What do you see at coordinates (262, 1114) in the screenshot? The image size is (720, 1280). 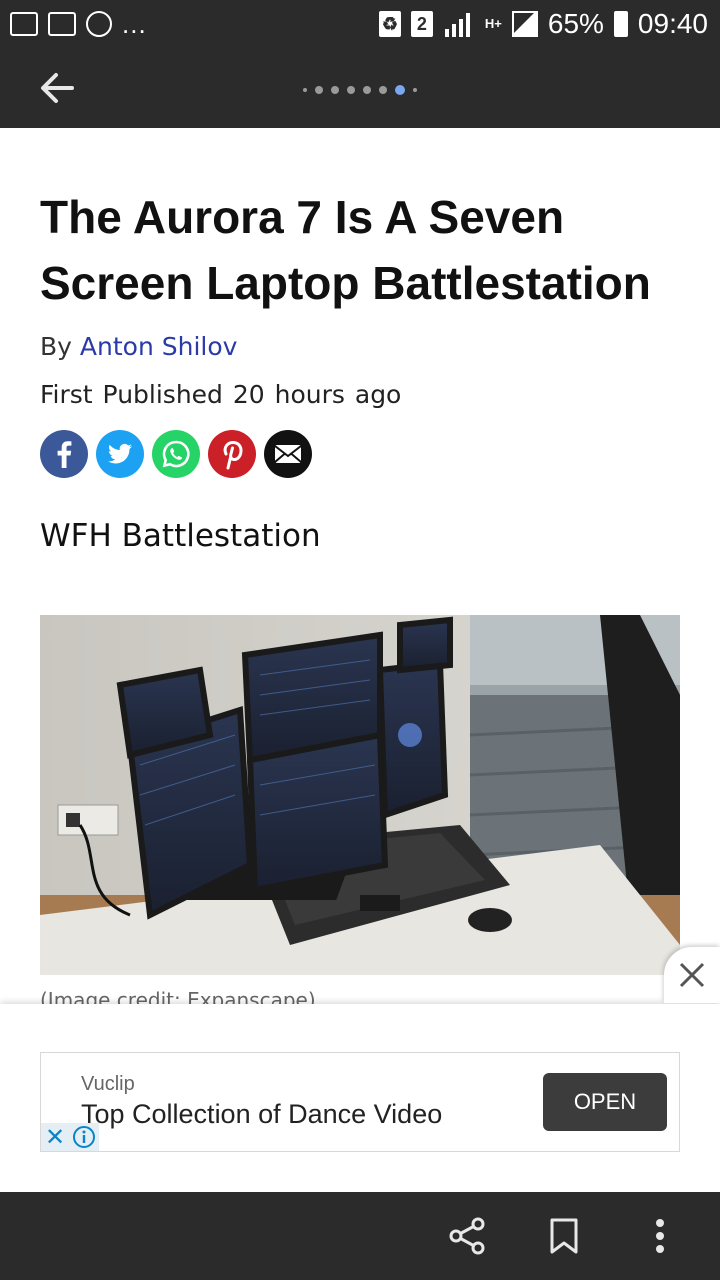 I see `ad-headline: Top Collection of Dance Video` at bounding box center [262, 1114].